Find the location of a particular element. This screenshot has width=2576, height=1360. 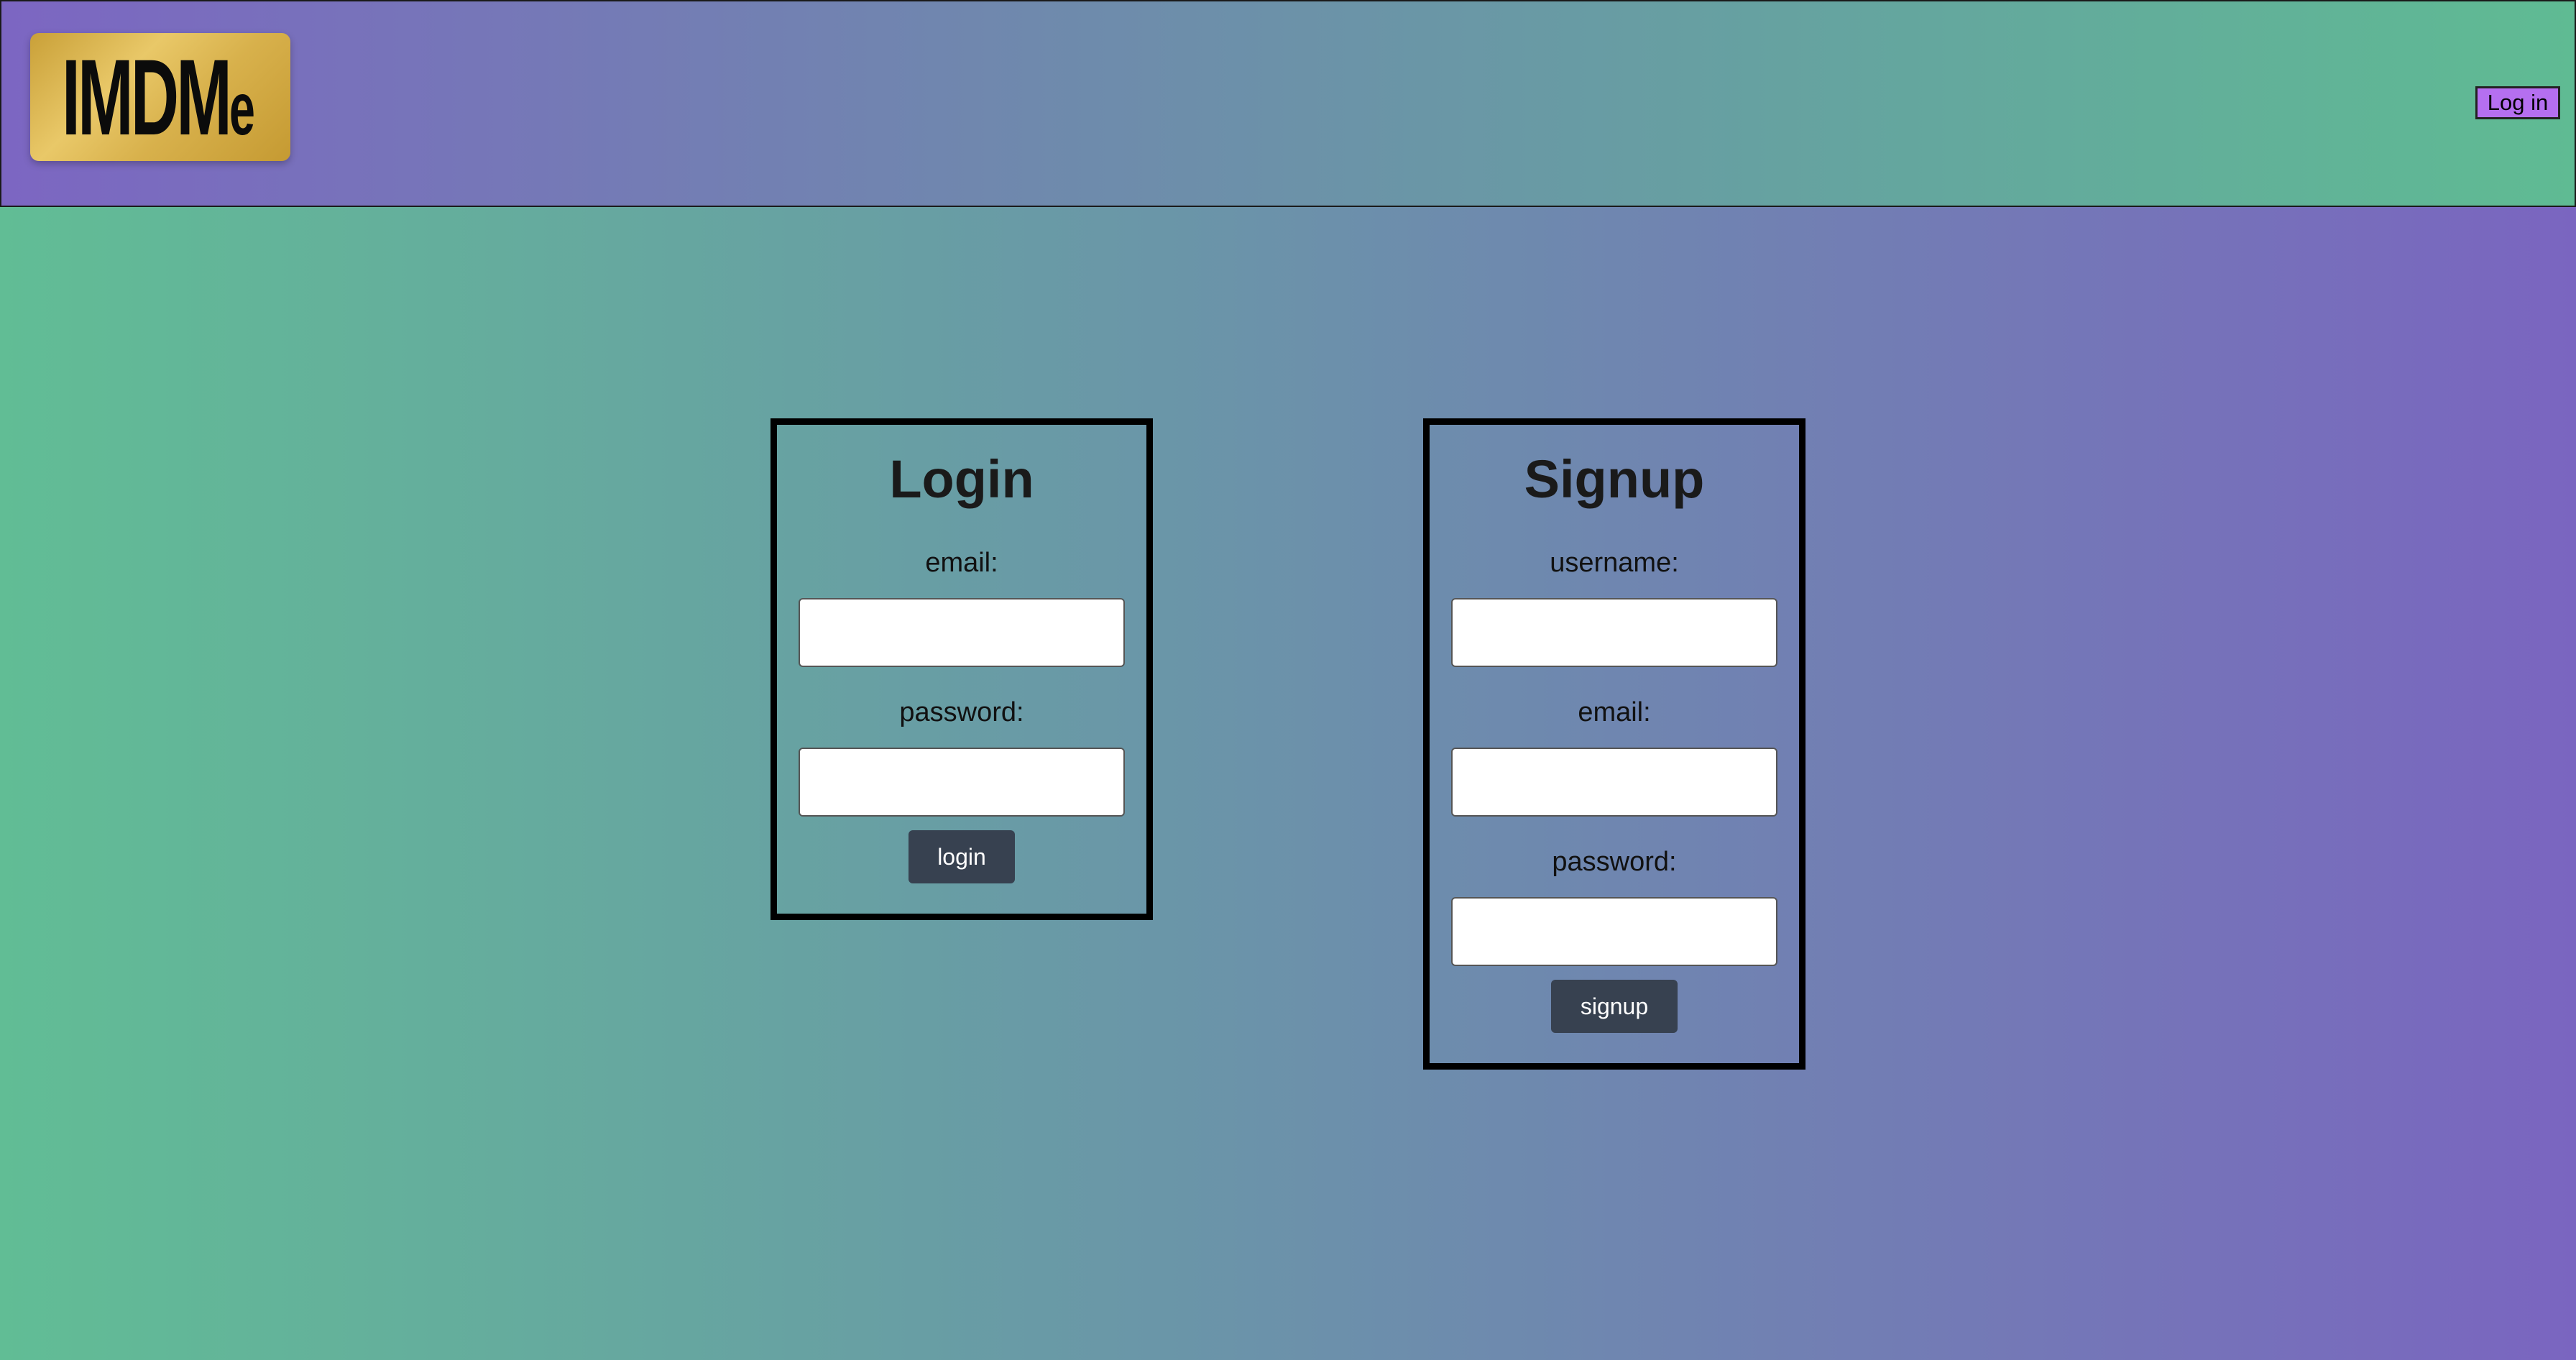

signup-username-label: username: is located at coordinates (1614, 563).